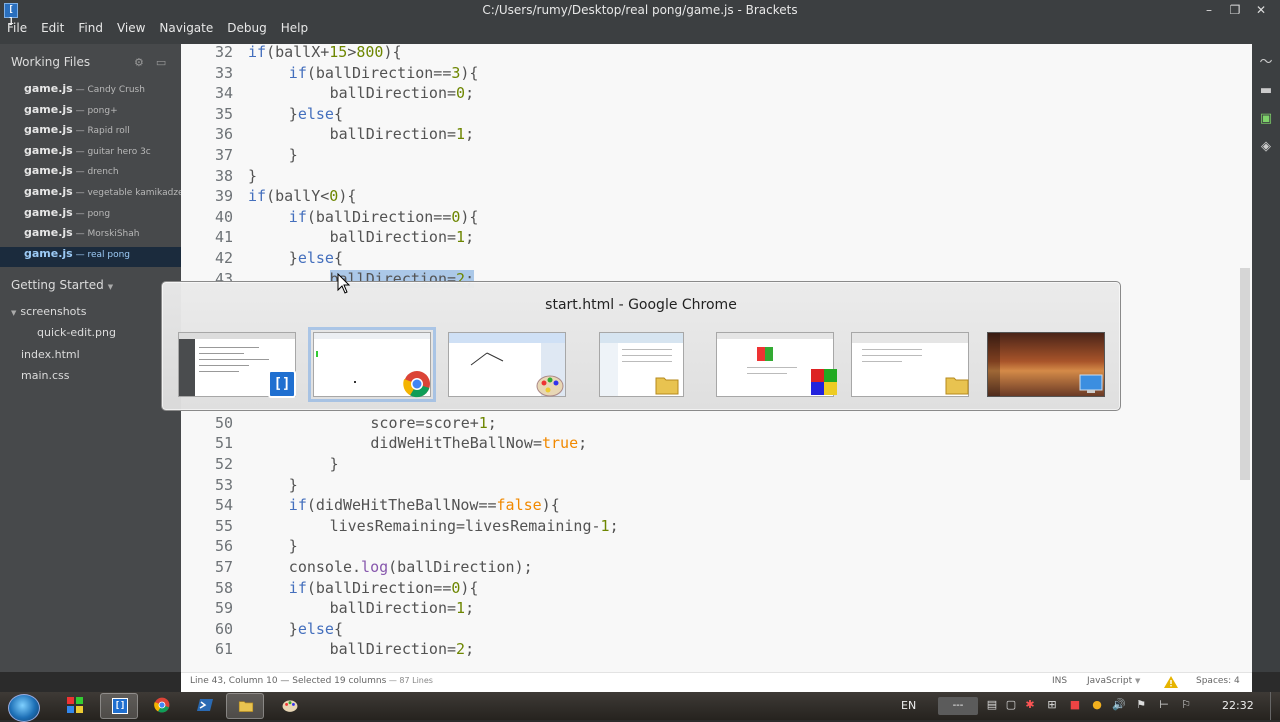 This screenshot has height=722, width=1280. What do you see at coordinates (161, 62) in the screenshot?
I see `split-view-icon: ▭` at bounding box center [161, 62].